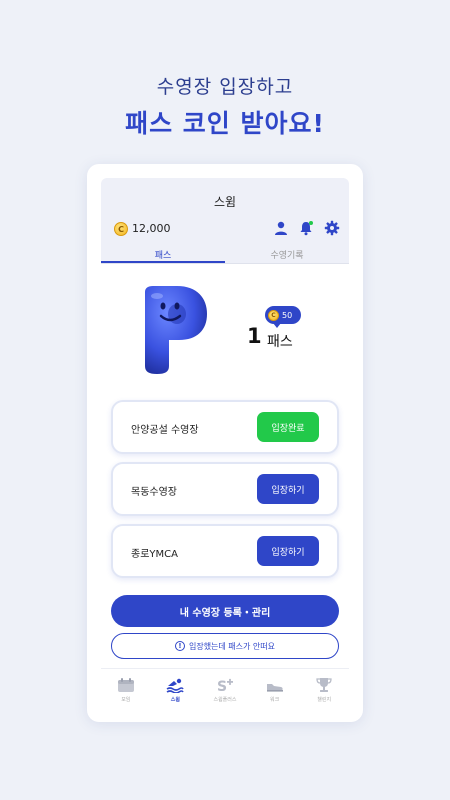 This screenshot has width=450, height=800. What do you see at coordinates (288, 427) in the screenshot?
I see `entry-complete-button: 입장완료` at bounding box center [288, 427].